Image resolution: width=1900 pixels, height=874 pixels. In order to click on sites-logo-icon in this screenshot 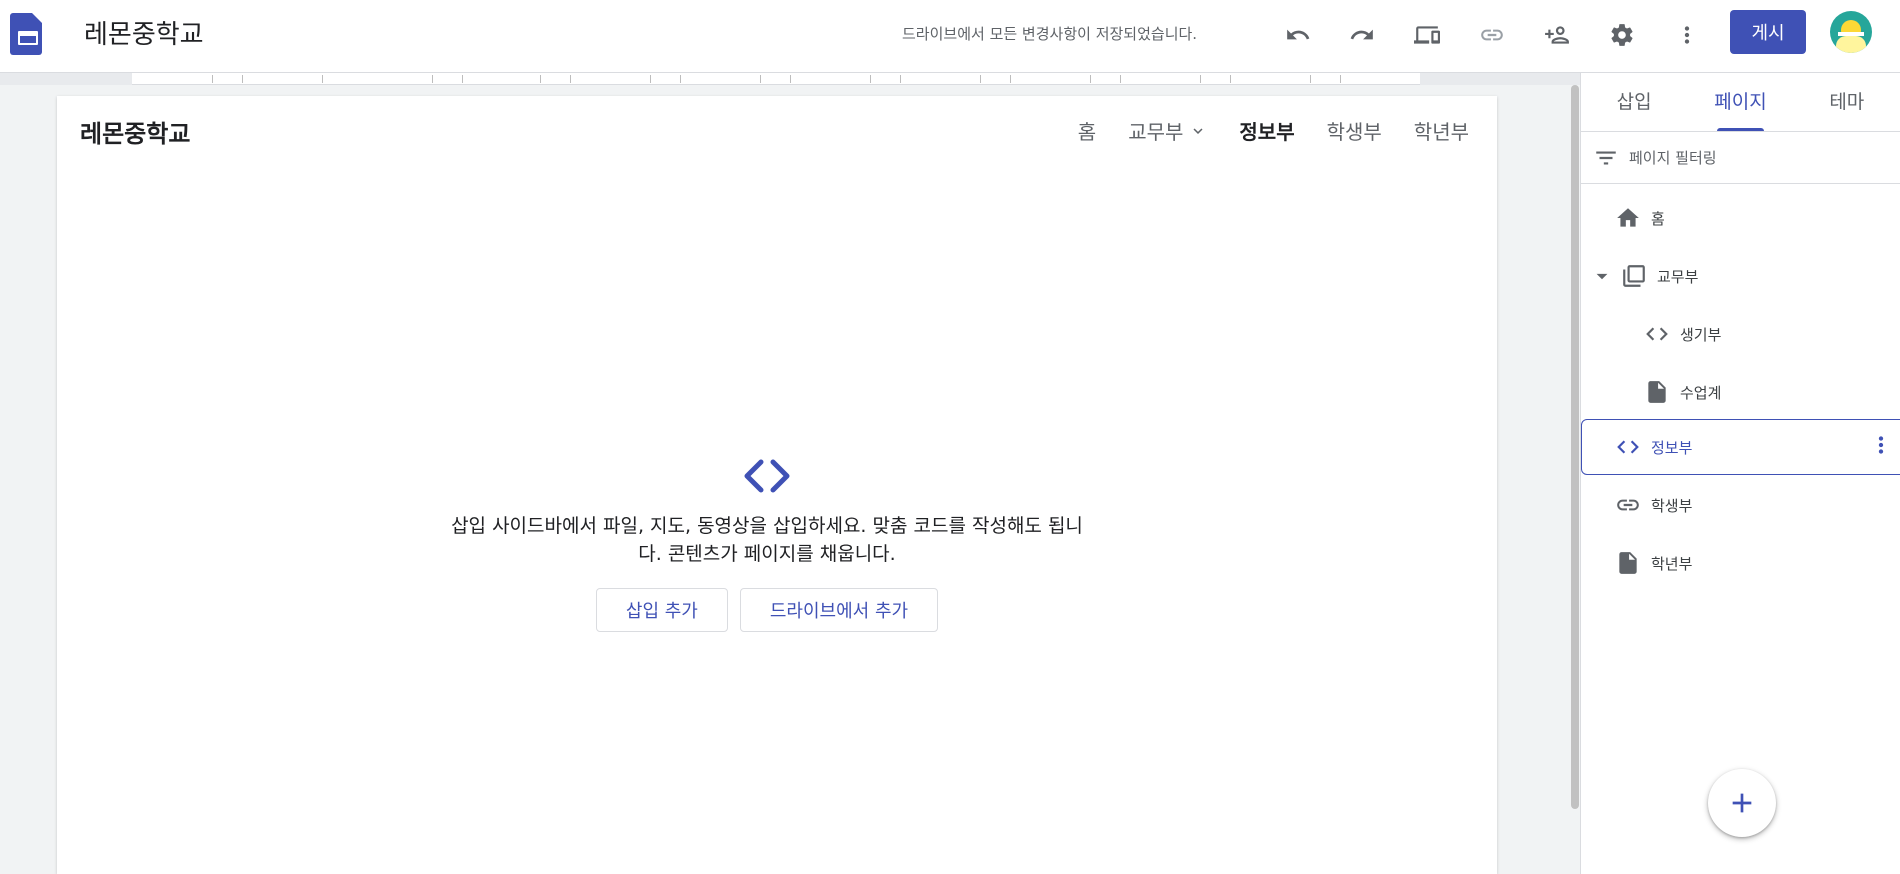, I will do `click(26, 34)`.